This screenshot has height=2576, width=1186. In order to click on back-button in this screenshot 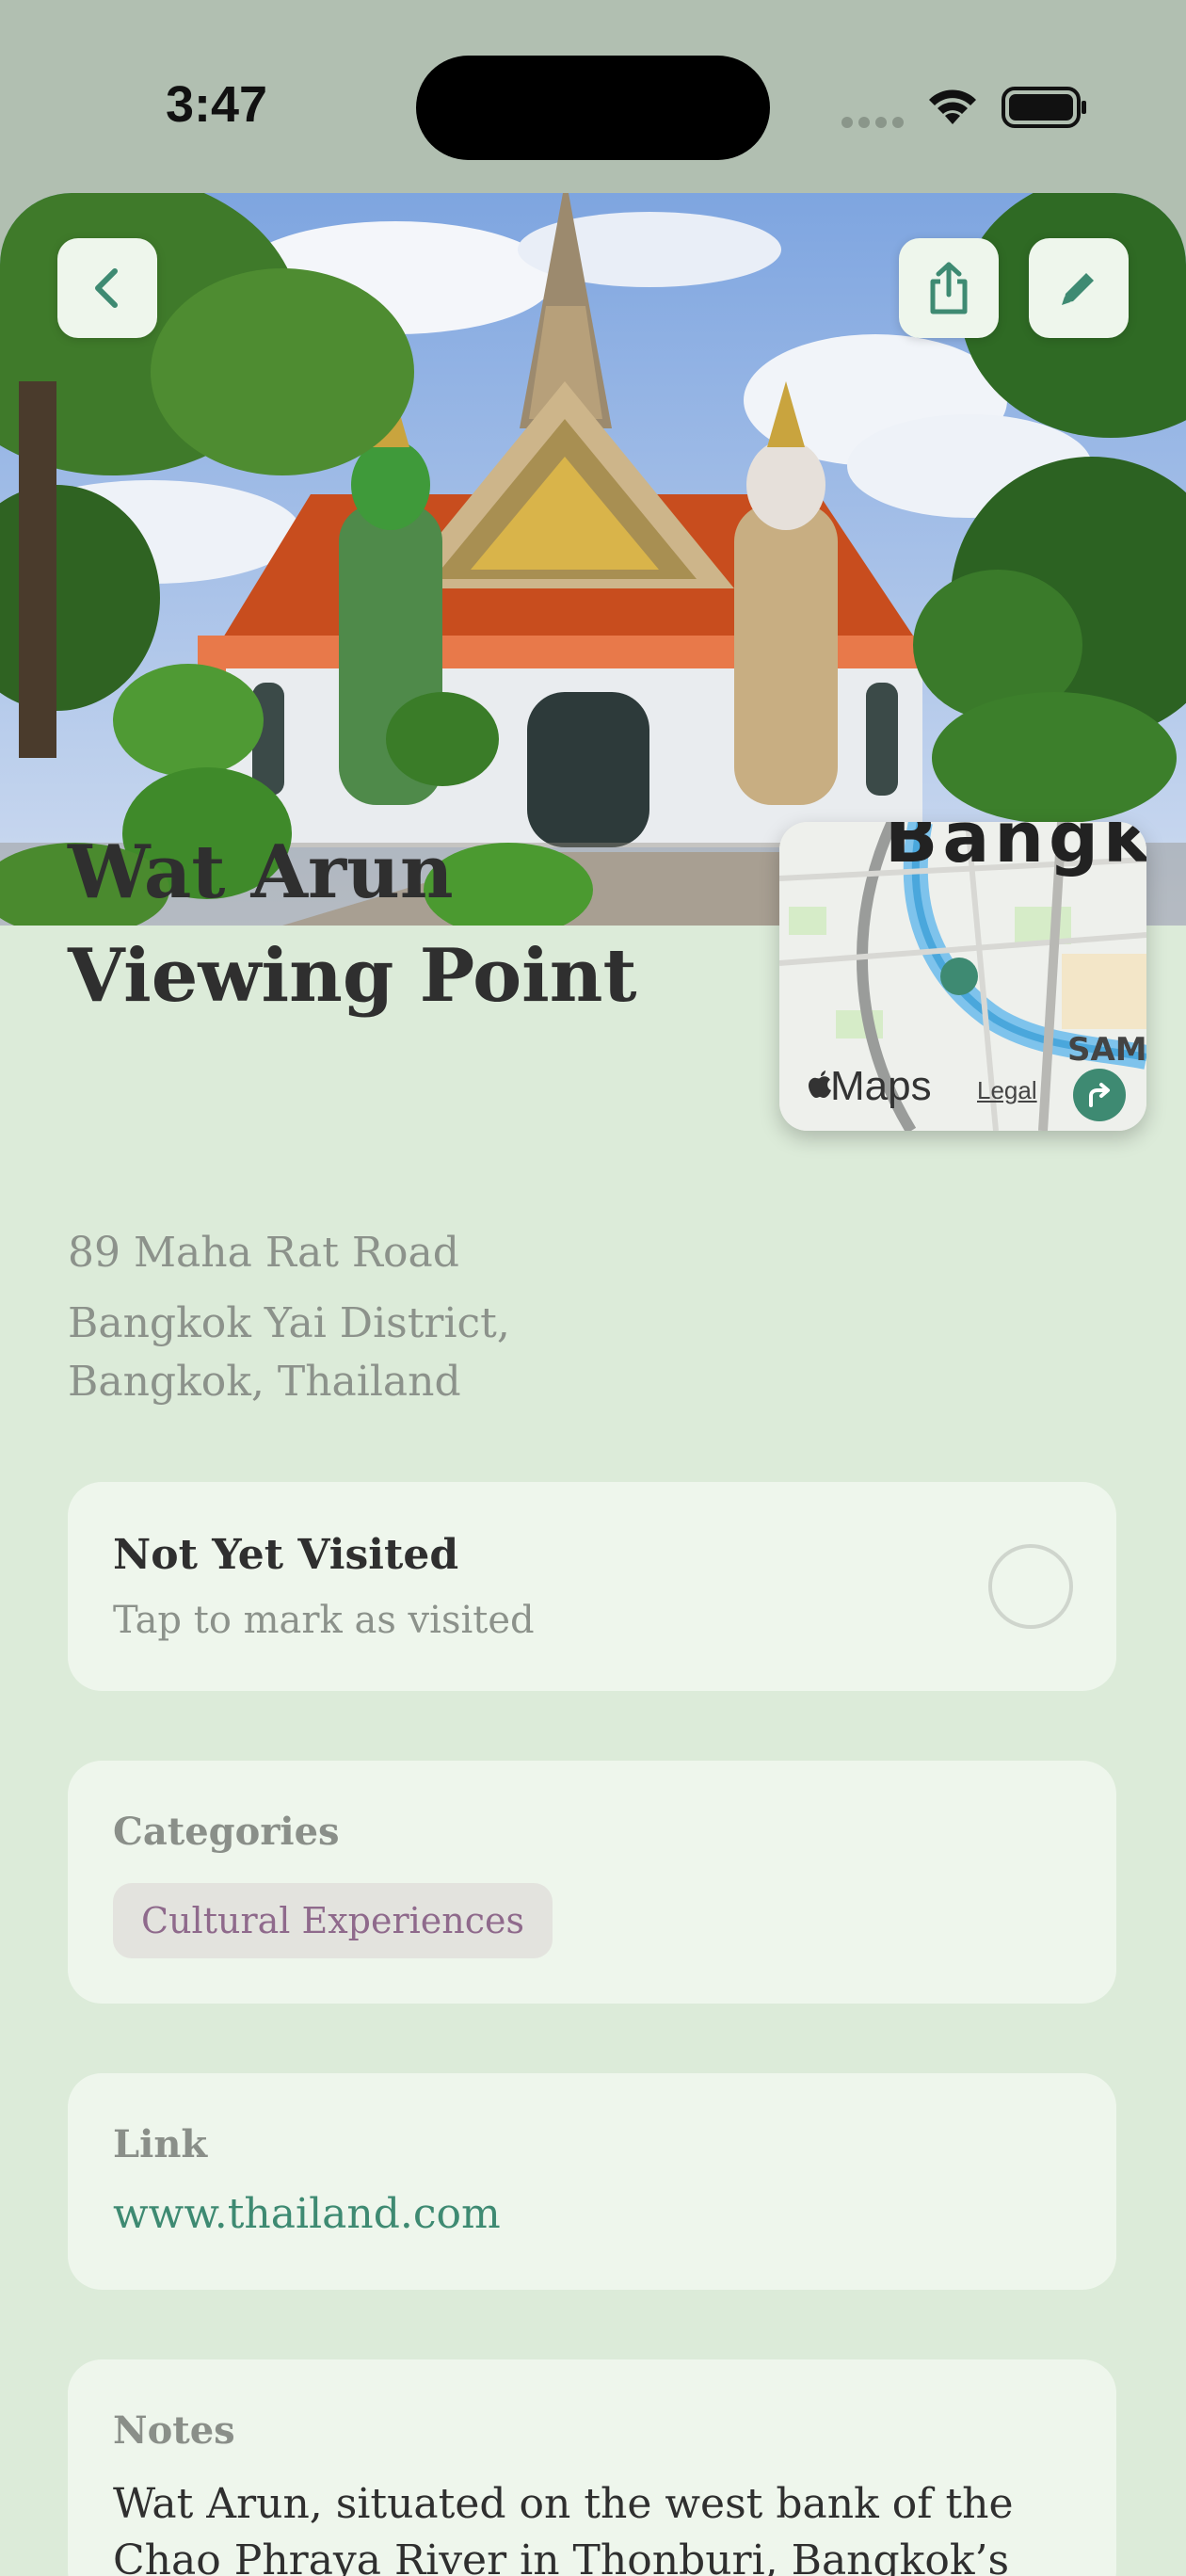, I will do `click(107, 288)`.